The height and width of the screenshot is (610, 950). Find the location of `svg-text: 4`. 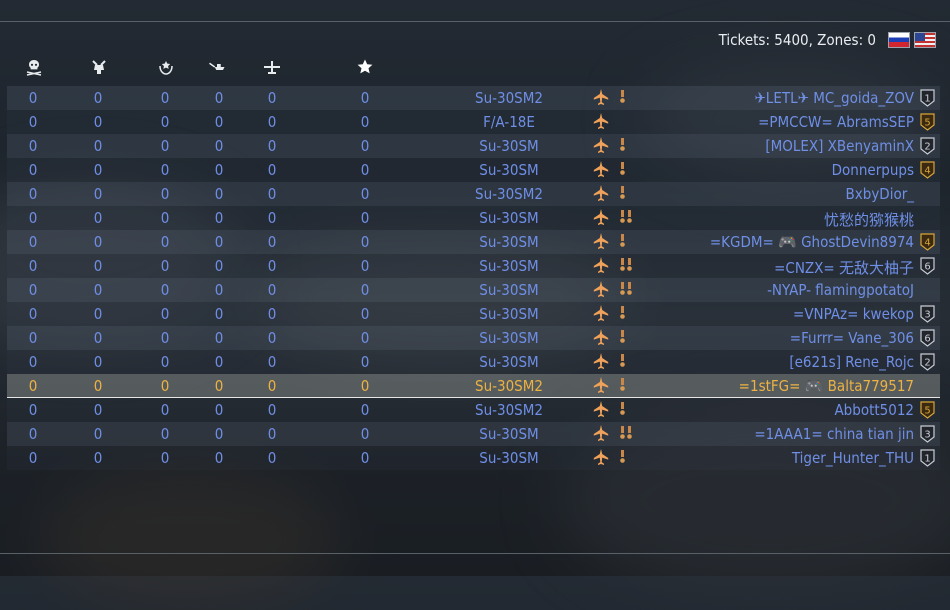

svg-text: 4 is located at coordinates (927, 243).